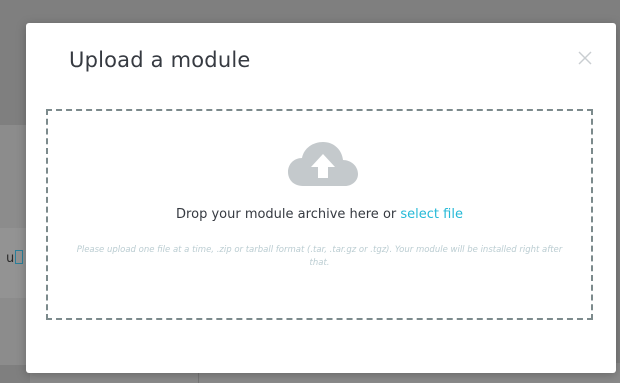 The width and height of the screenshot is (620, 383). Describe the element at coordinates (19, 257) in the screenshot. I see `background-checkbox-fragment` at that location.